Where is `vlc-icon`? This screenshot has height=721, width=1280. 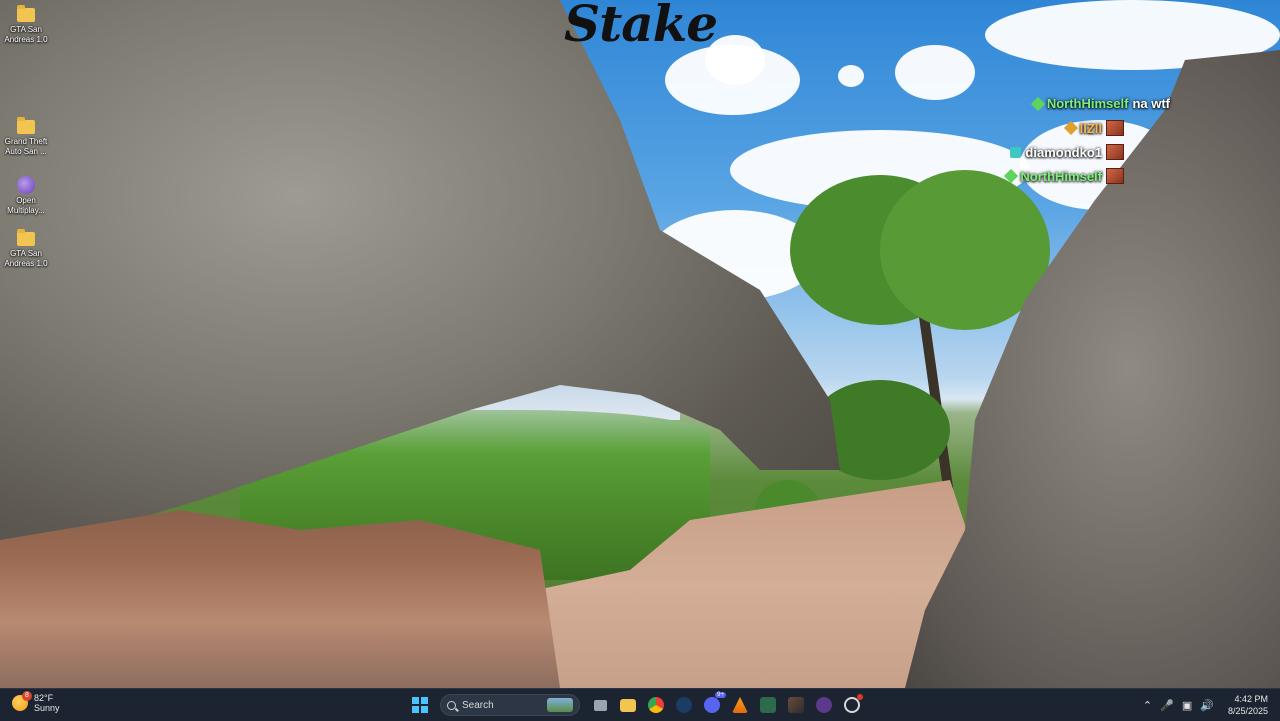
vlc-icon is located at coordinates (740, 705).